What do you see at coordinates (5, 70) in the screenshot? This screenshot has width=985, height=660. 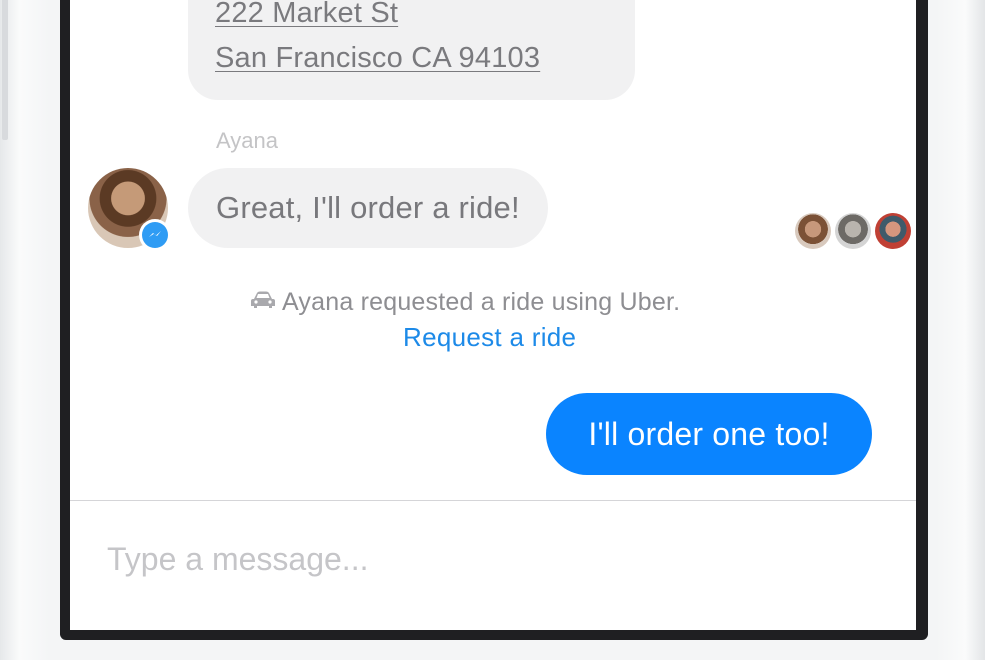 I see `phone-side-button` at bounding box center [5, 70].